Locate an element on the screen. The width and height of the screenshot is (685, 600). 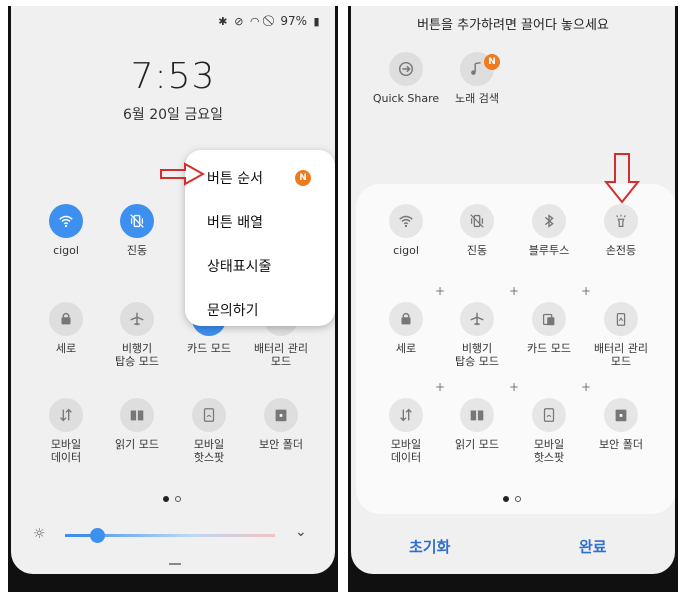
tile-label: 블루투스 is located at coordinates (549, 250).